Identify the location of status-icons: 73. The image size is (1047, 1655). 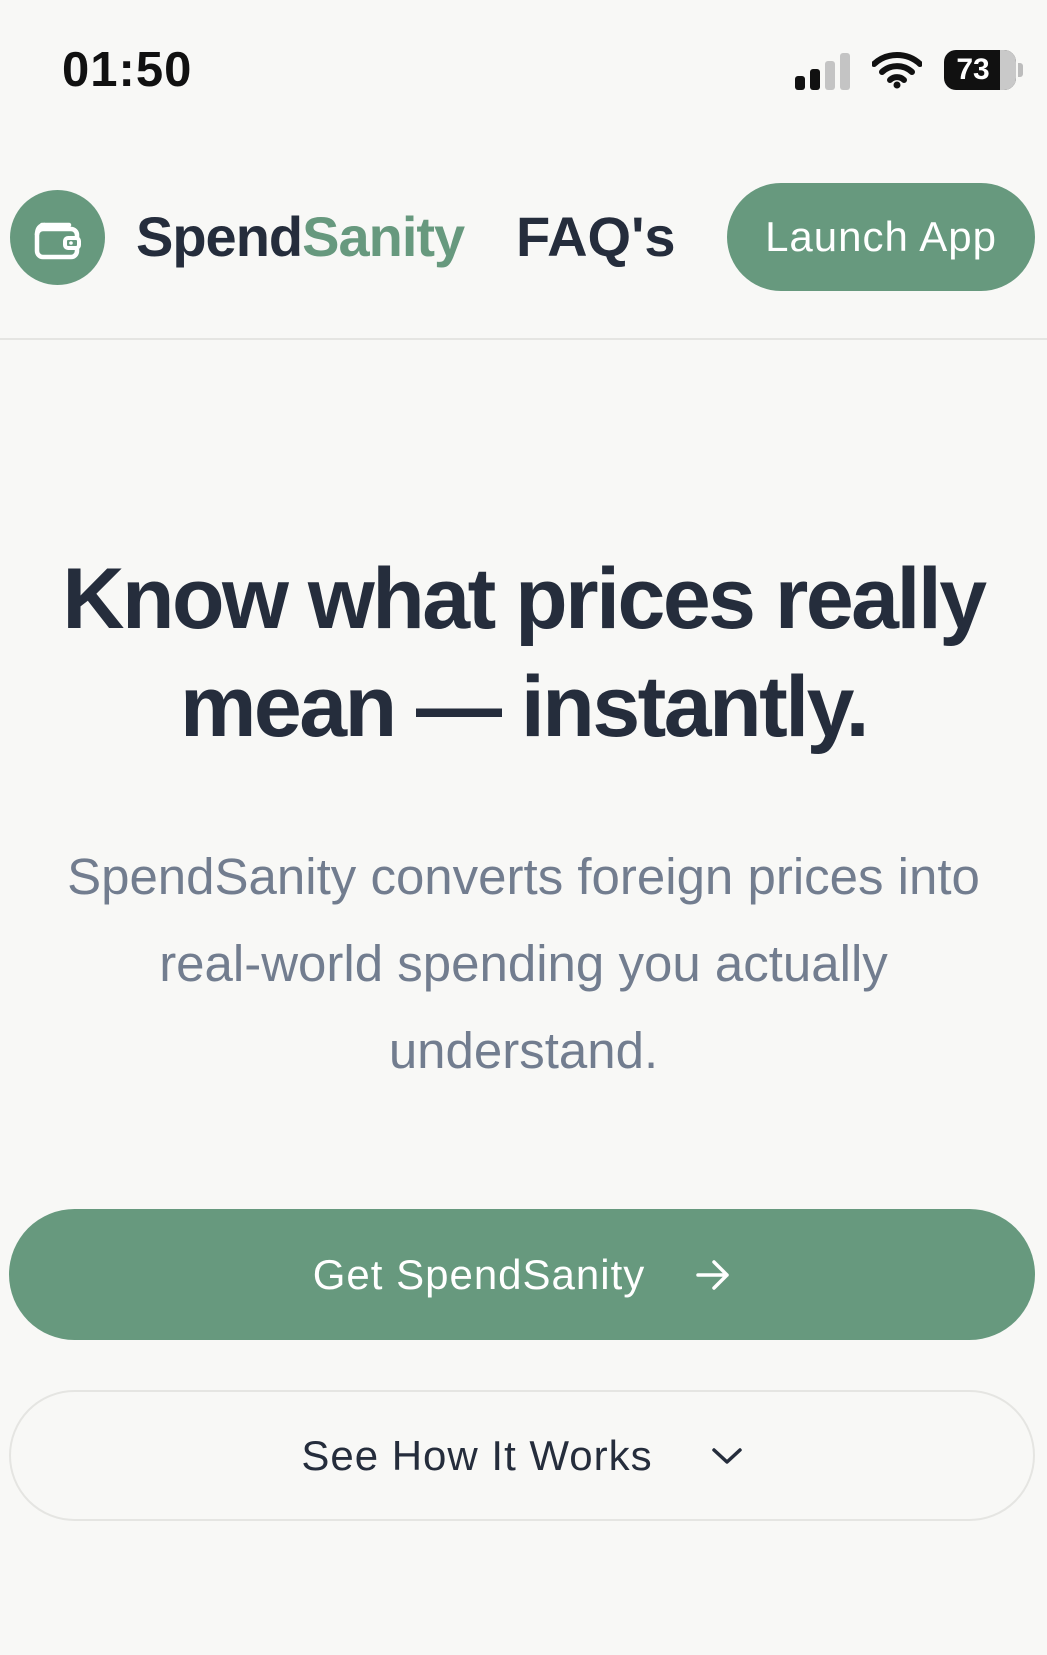
(909, 70).